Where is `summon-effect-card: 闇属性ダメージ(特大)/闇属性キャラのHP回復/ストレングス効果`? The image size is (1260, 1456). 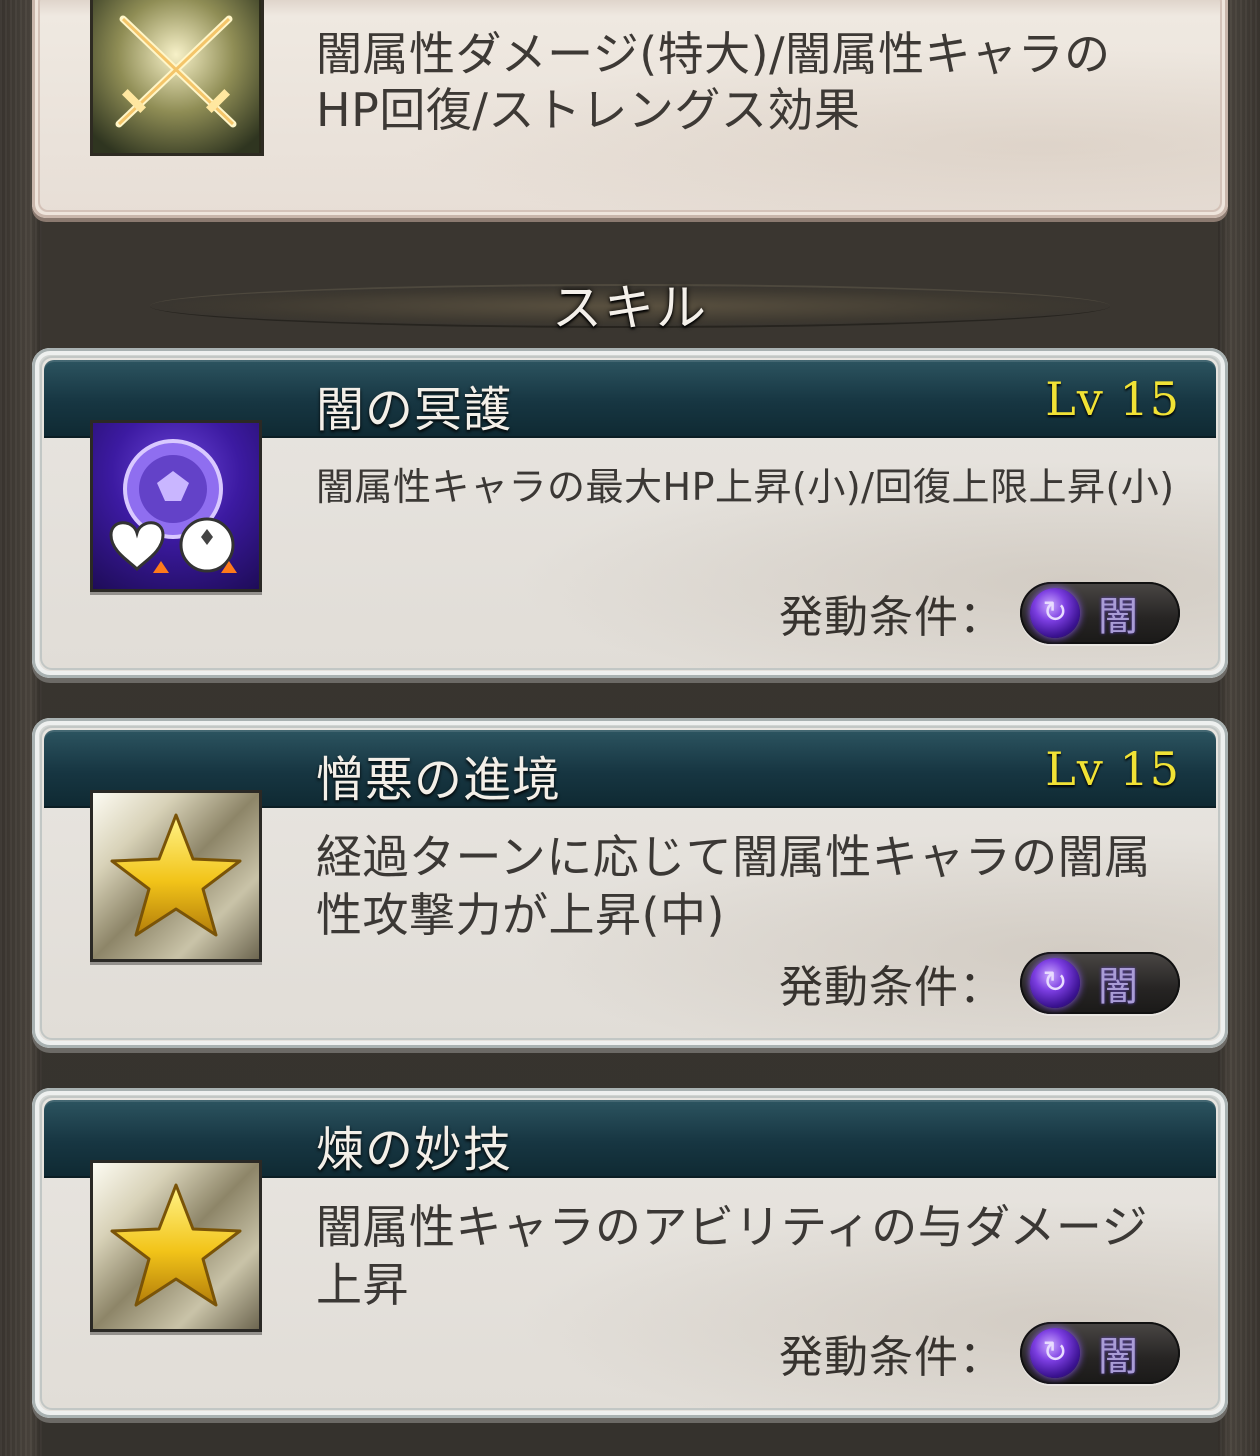
summon-effect-card: 闇属性ダメージ(特大)/闇属性キャラのHP回復/ストレングス効果 is located at coordinates (630, 109).